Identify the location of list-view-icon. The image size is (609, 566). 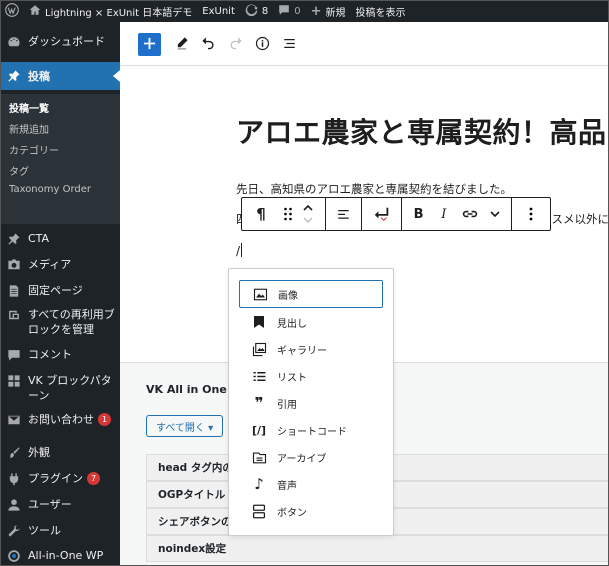
(289, 45).